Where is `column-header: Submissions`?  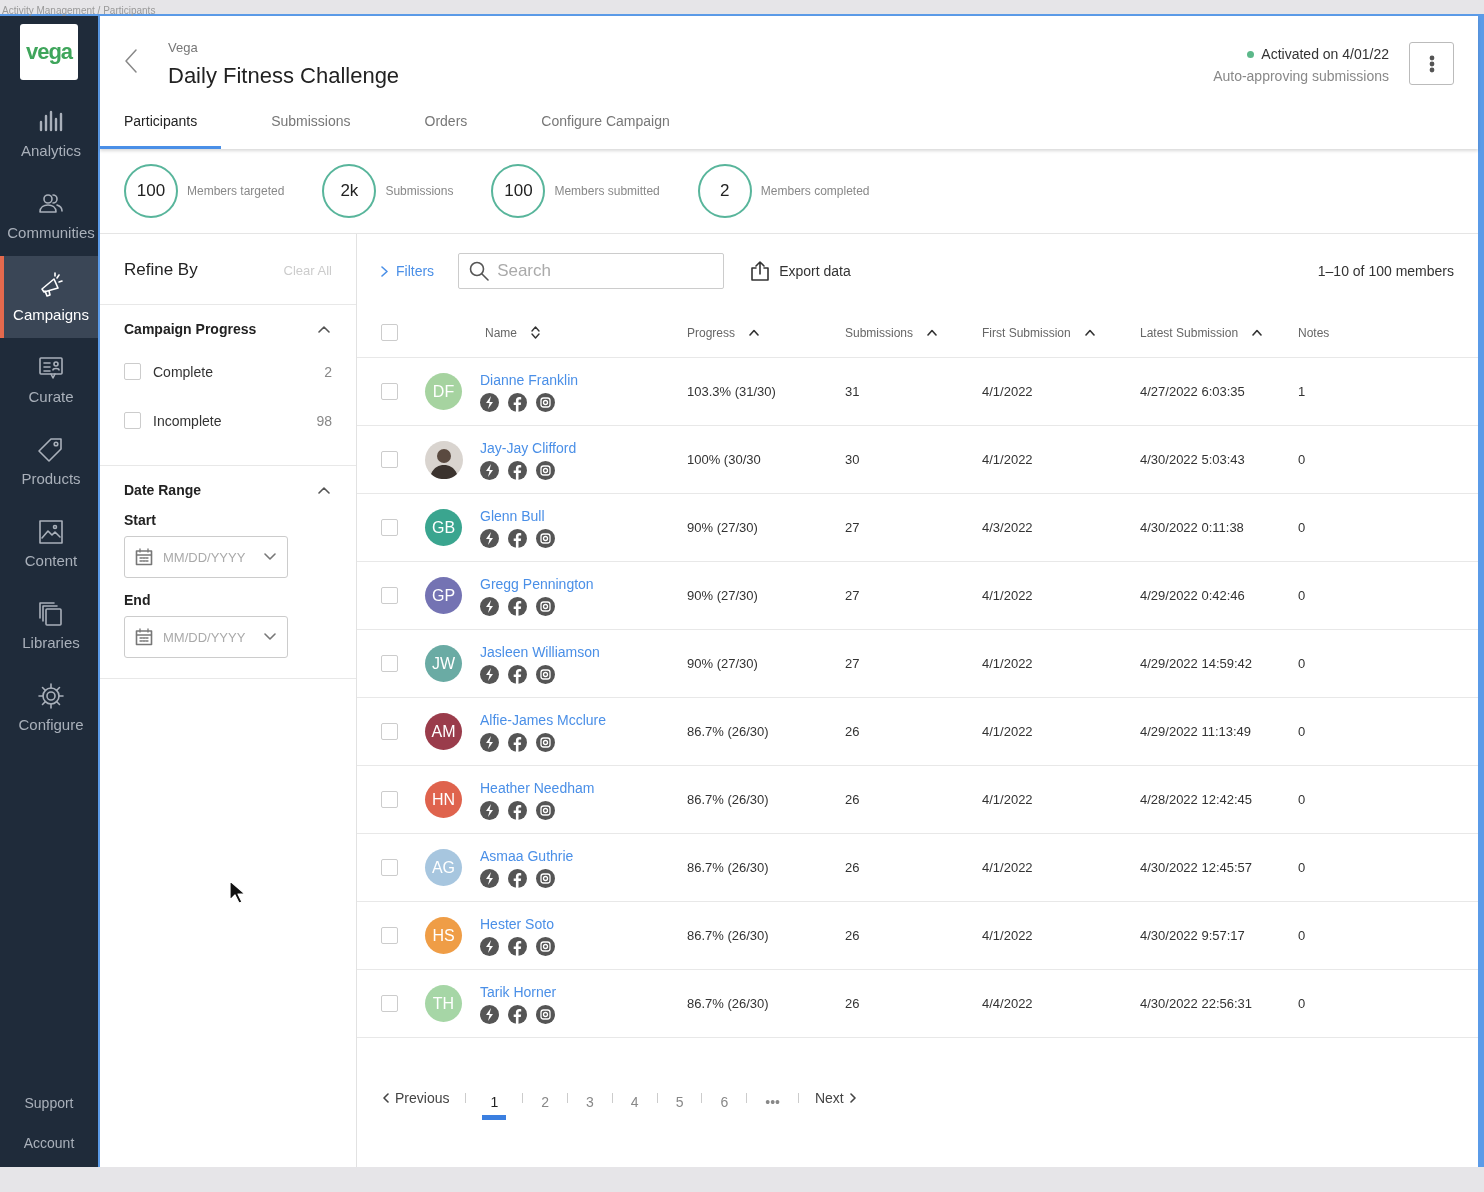
column-header: Submissions is located at coordinates (879, 332).